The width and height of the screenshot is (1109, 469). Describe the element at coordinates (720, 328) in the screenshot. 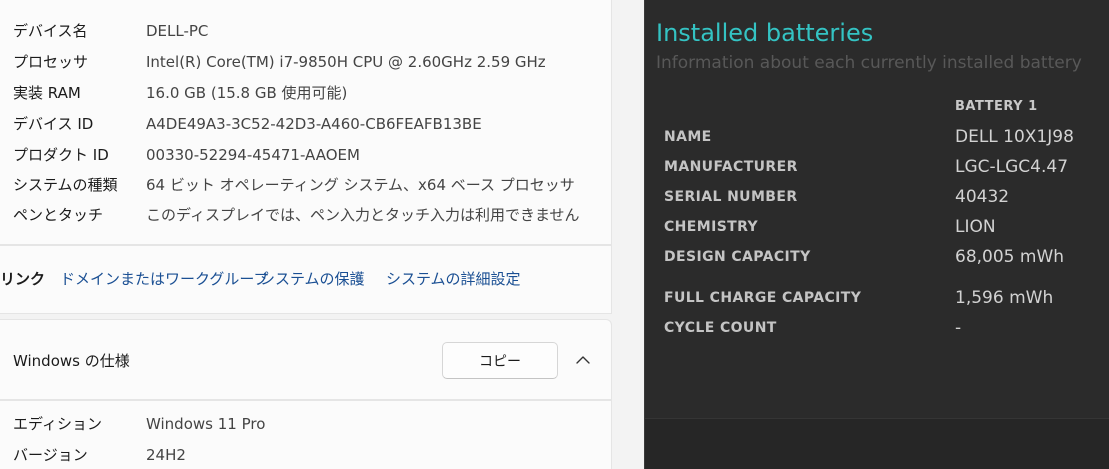

I see `battery-field-label: CYCLE COUNT` at that location.